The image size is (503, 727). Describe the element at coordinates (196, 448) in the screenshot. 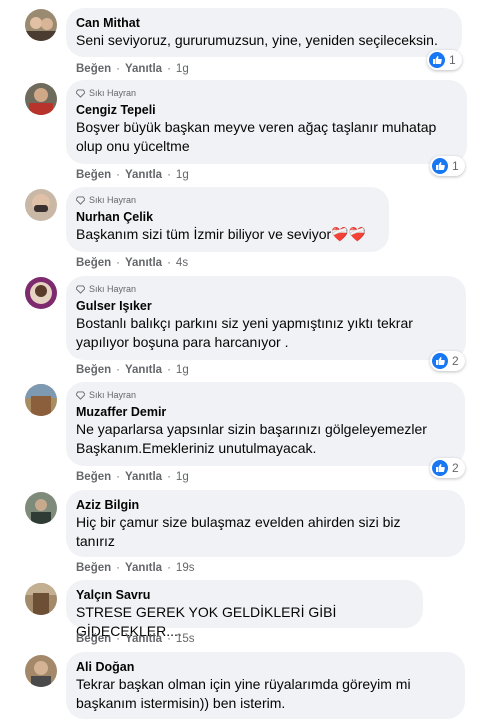

I see `comment-text: Başkanım.Emekleriniz unutulmayacak.` at that location.